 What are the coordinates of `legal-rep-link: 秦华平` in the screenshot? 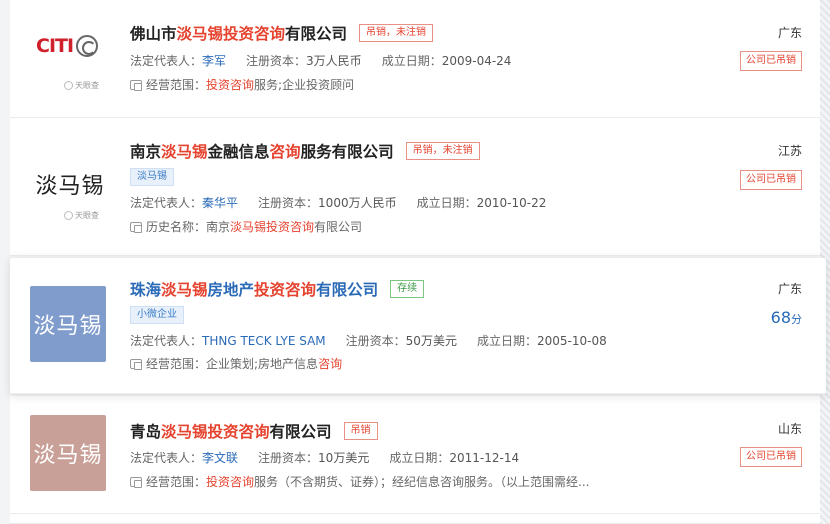 It's located at (220, 203).